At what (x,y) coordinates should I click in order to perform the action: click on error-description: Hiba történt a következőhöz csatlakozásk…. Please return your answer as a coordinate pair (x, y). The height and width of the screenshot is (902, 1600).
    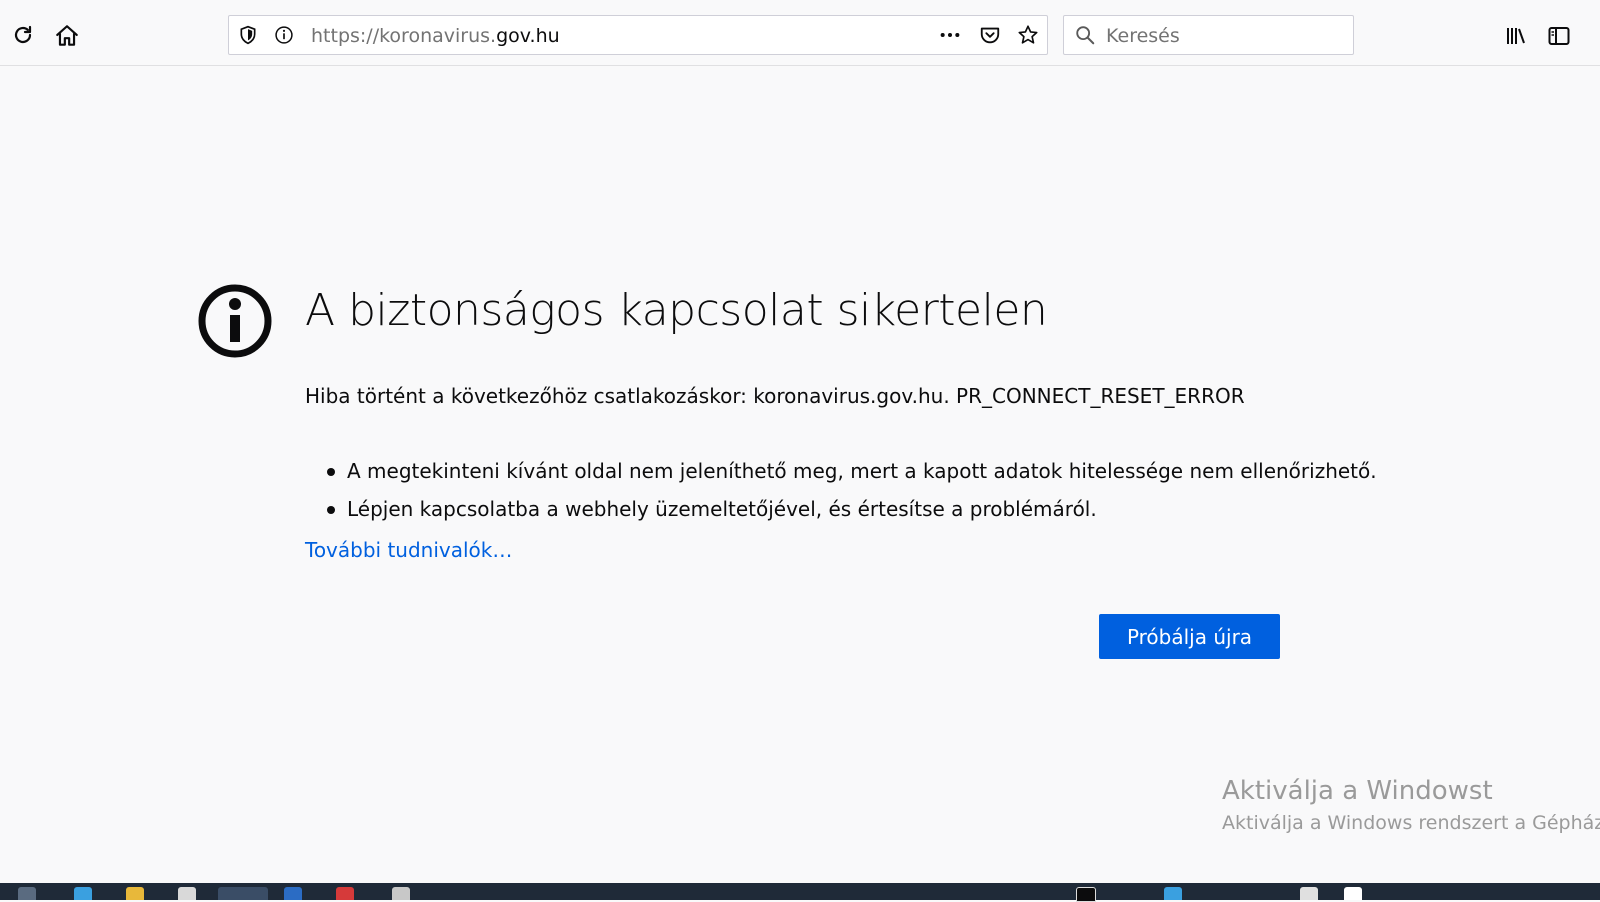
    Looking at the image, I should click on (775, 396).